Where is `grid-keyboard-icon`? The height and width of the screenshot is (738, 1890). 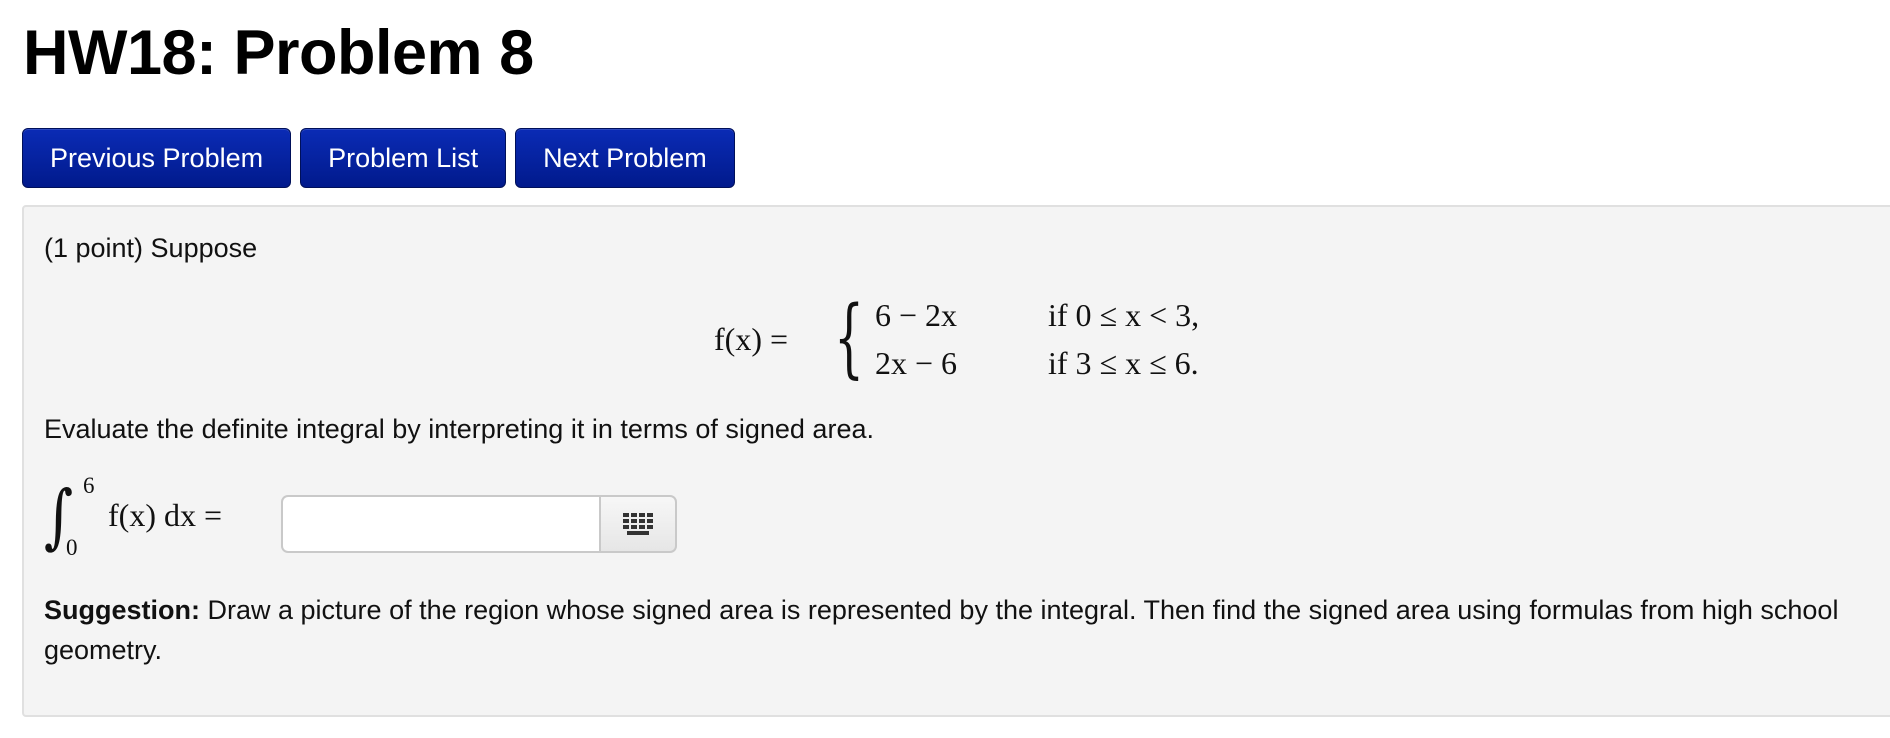 grid-keyboard-icon is located at coordinates (638, 524).